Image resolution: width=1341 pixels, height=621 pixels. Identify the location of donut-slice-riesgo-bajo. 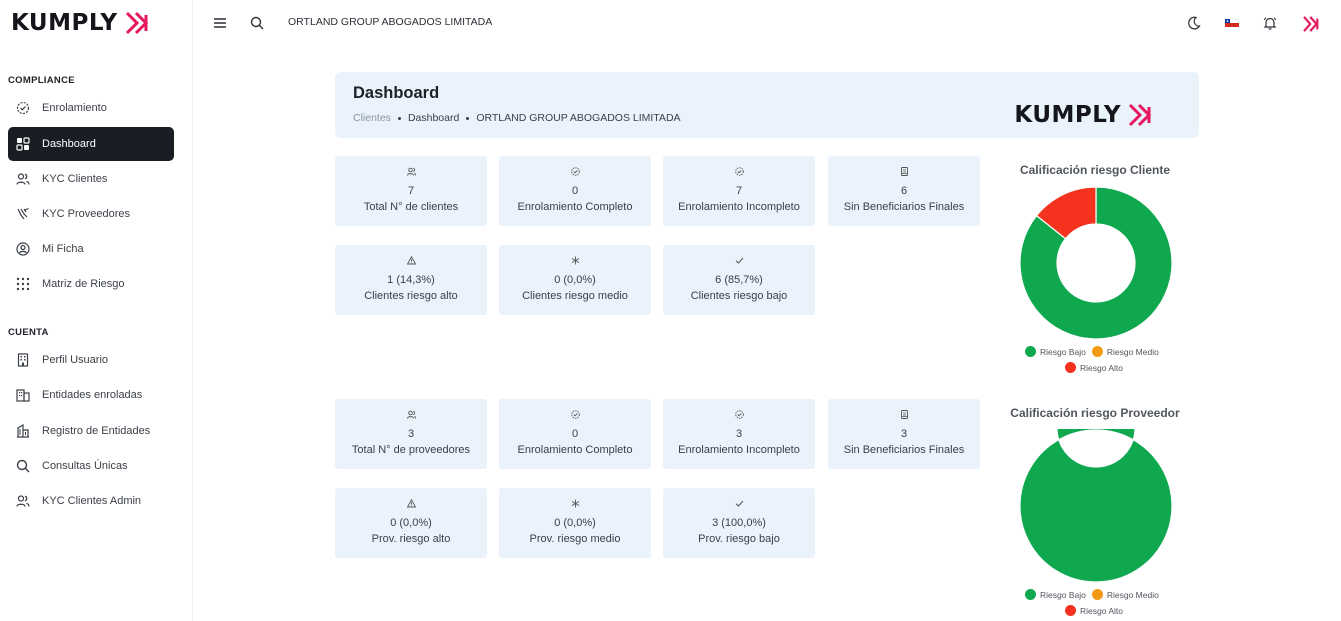
(1096, 506).